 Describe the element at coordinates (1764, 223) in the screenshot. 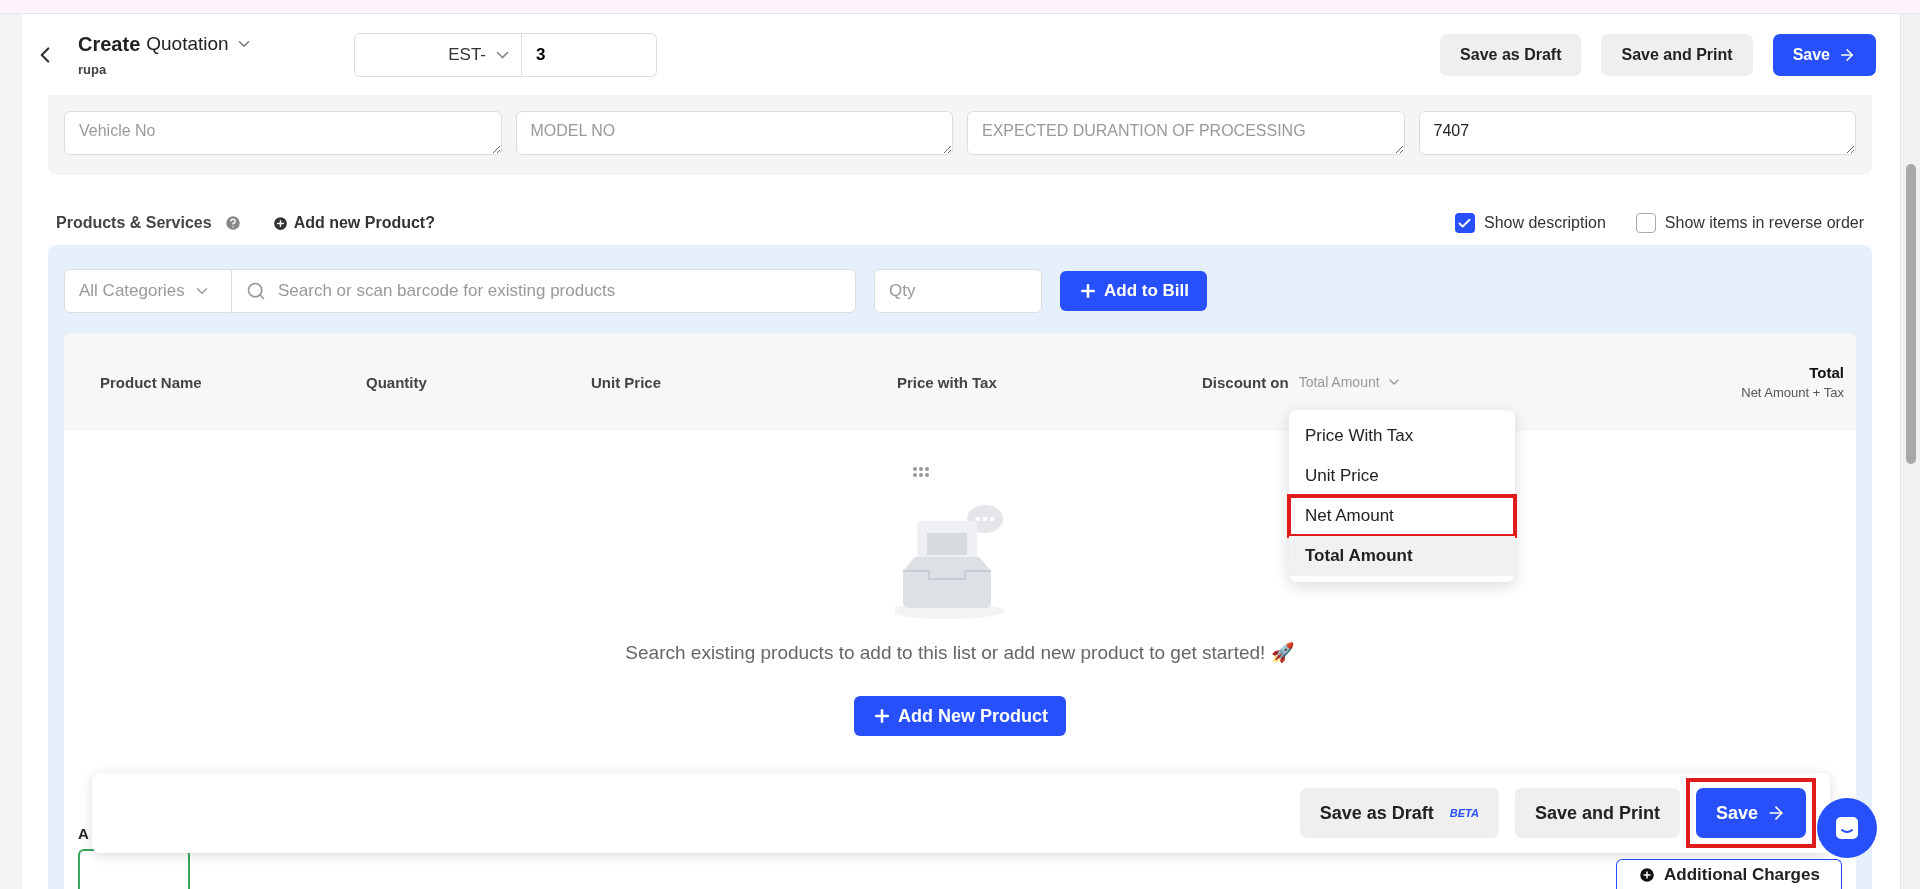

I see `checkbox-label: Show items in reverse order` at that location.